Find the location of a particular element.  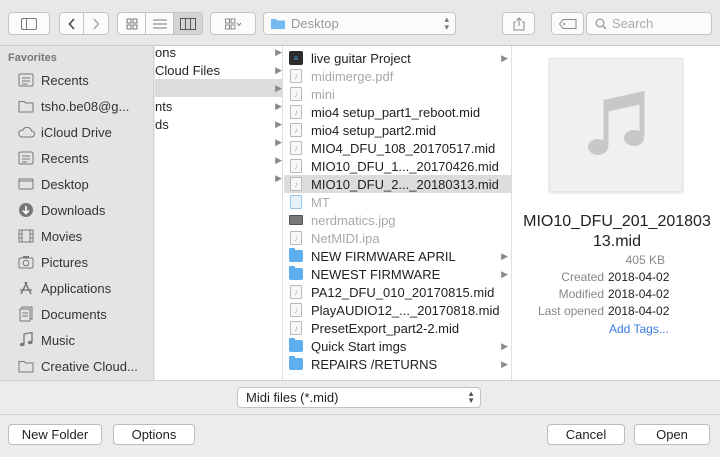

file-name: Quick Start imgs is located at coordinates (359, 346).